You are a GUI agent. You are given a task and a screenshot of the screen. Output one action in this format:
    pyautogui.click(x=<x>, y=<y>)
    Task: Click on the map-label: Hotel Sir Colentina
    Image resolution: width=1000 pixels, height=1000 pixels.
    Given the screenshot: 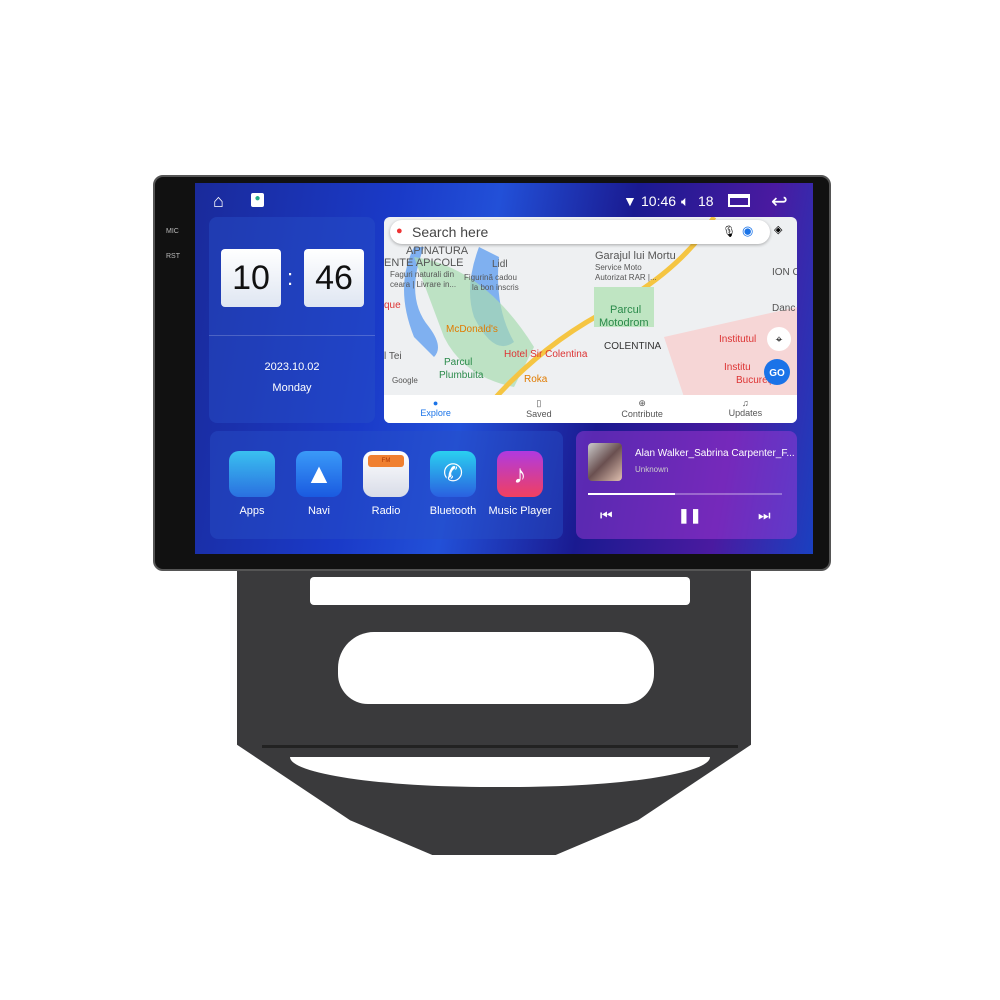 What is the action you would take?
    pyautogui.click(x=546, y=354)
    